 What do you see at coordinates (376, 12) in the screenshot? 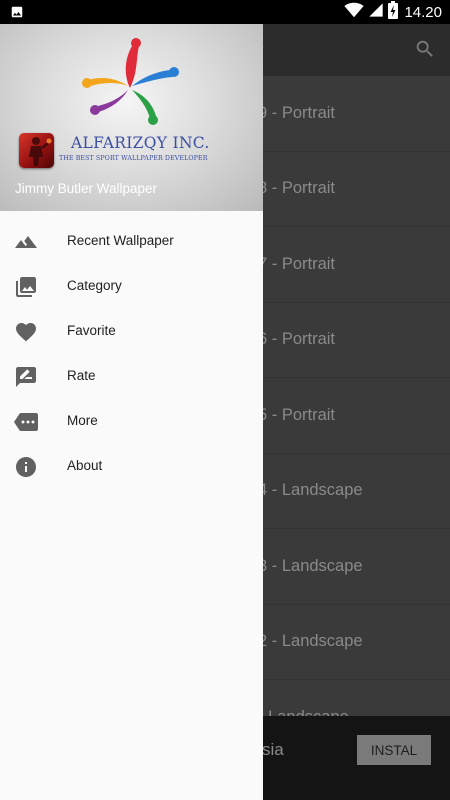
I see `signal-icon` at bounding box center [376, 12].